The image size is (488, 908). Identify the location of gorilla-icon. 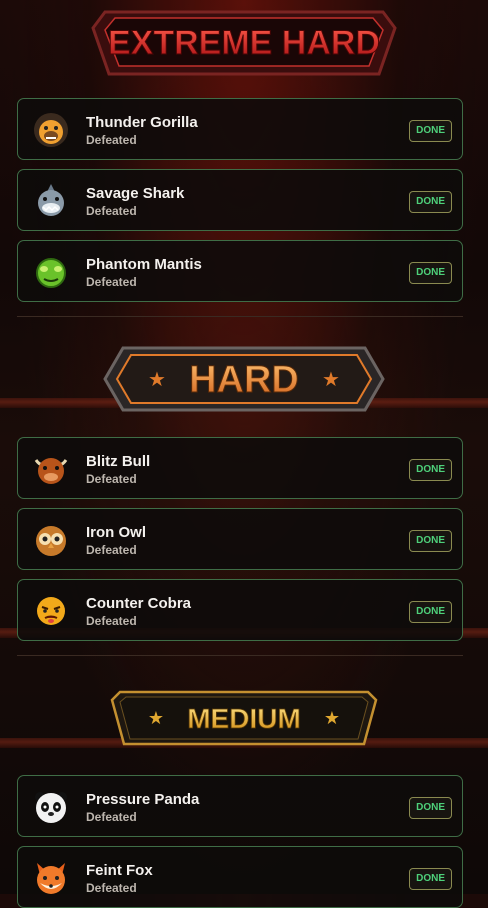
(51, 130).